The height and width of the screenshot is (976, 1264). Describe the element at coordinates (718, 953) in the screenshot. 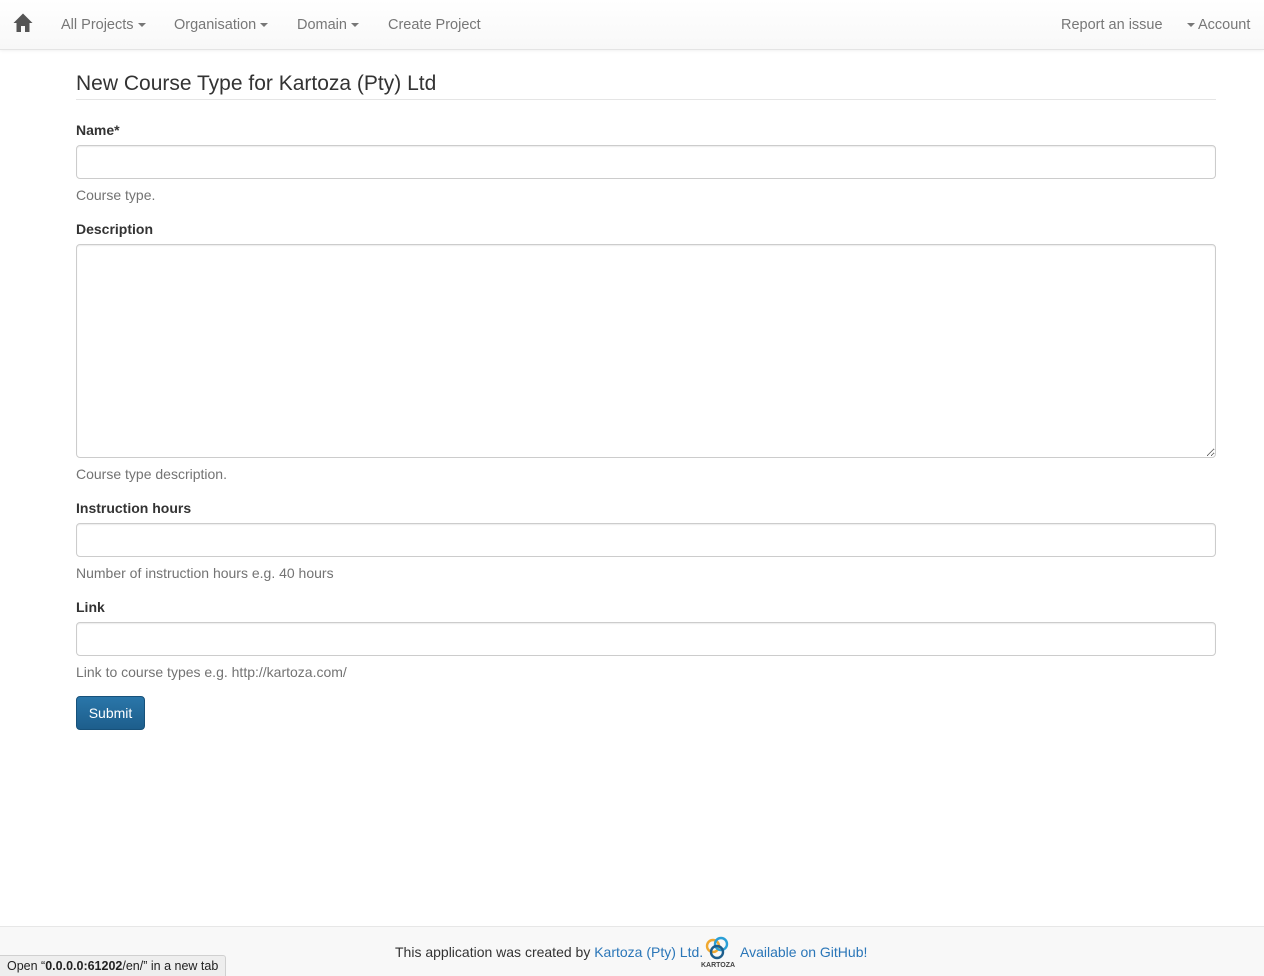

I see `kartoza-logo: KARTOZA` at that location.